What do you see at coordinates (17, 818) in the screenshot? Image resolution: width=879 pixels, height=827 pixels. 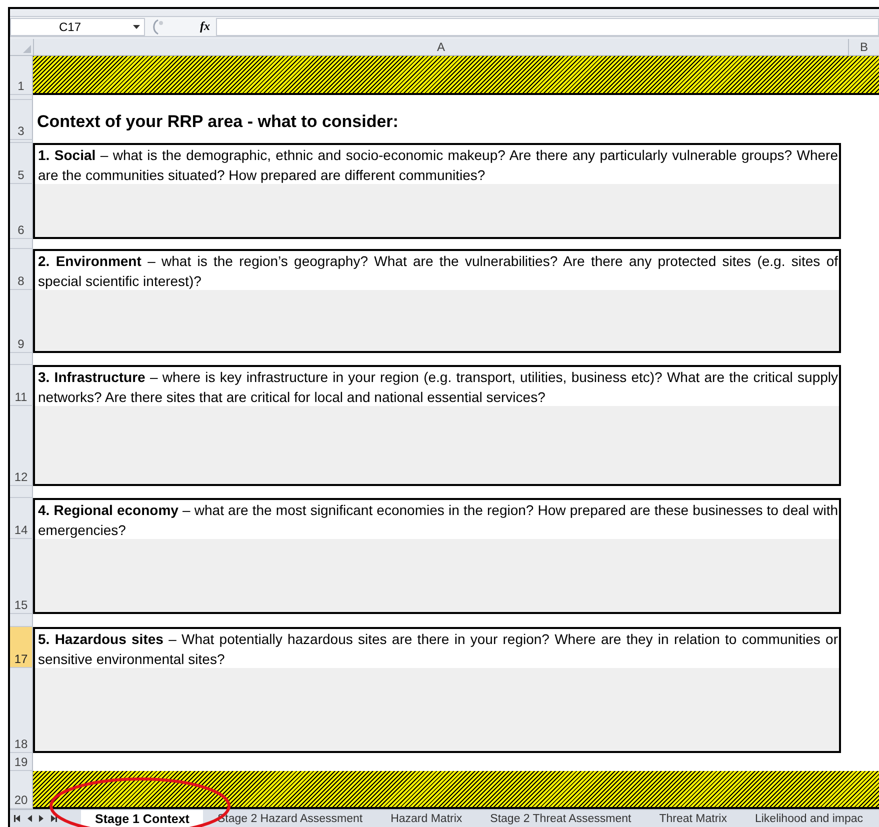 I see `first-sheet-icon` at bounding box center [17, 818].